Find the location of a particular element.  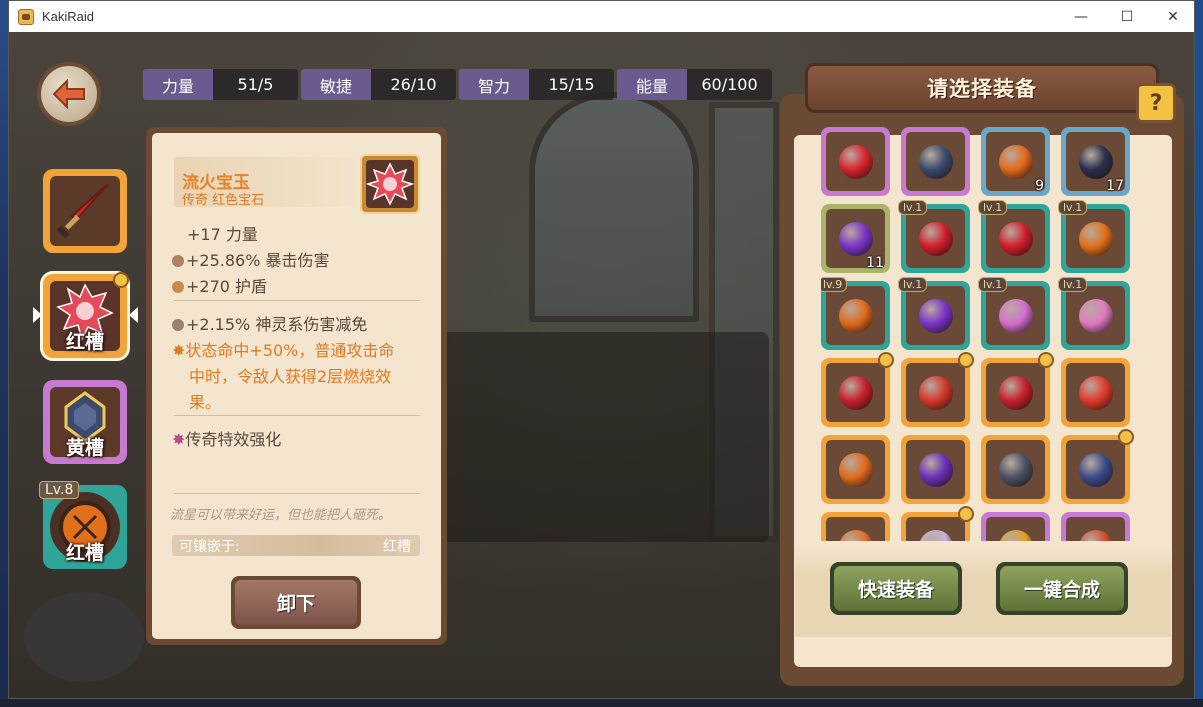

divider is located at coordinates (297, 415).